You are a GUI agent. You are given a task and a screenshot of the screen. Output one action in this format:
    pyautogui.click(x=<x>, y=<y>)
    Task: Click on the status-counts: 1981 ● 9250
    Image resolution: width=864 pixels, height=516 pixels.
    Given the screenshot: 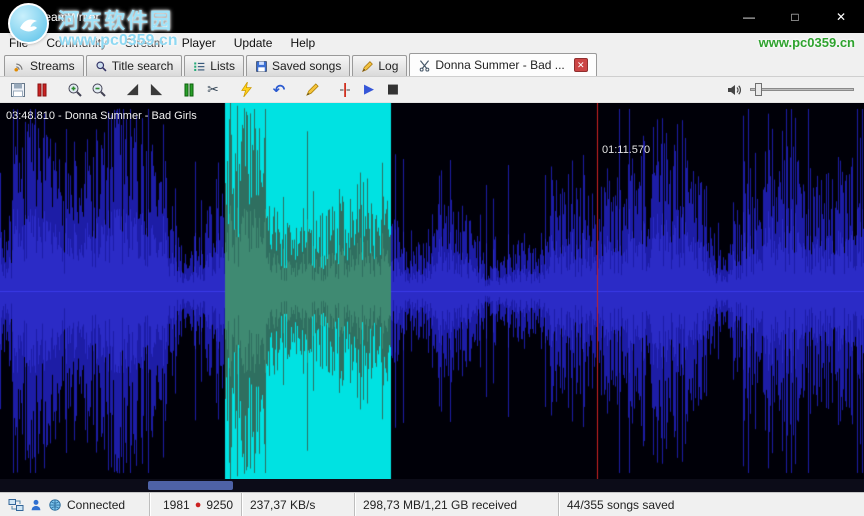 What is the action you would take?
    pyautogui.click(x=196, y=504)
    